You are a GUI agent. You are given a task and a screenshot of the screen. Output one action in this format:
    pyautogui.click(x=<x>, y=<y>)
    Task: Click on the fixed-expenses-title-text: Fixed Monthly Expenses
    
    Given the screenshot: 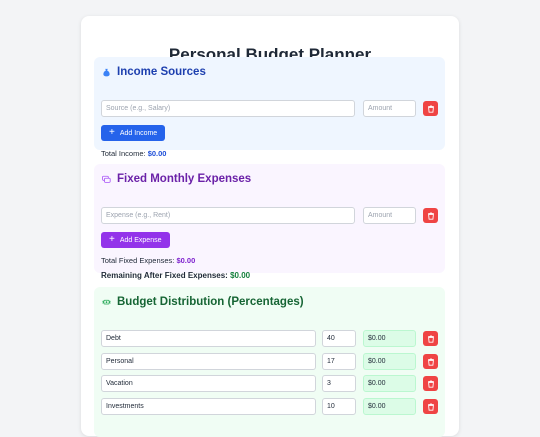 What is the action you would take?
    pyautogui.click(x=184, y=179)
    